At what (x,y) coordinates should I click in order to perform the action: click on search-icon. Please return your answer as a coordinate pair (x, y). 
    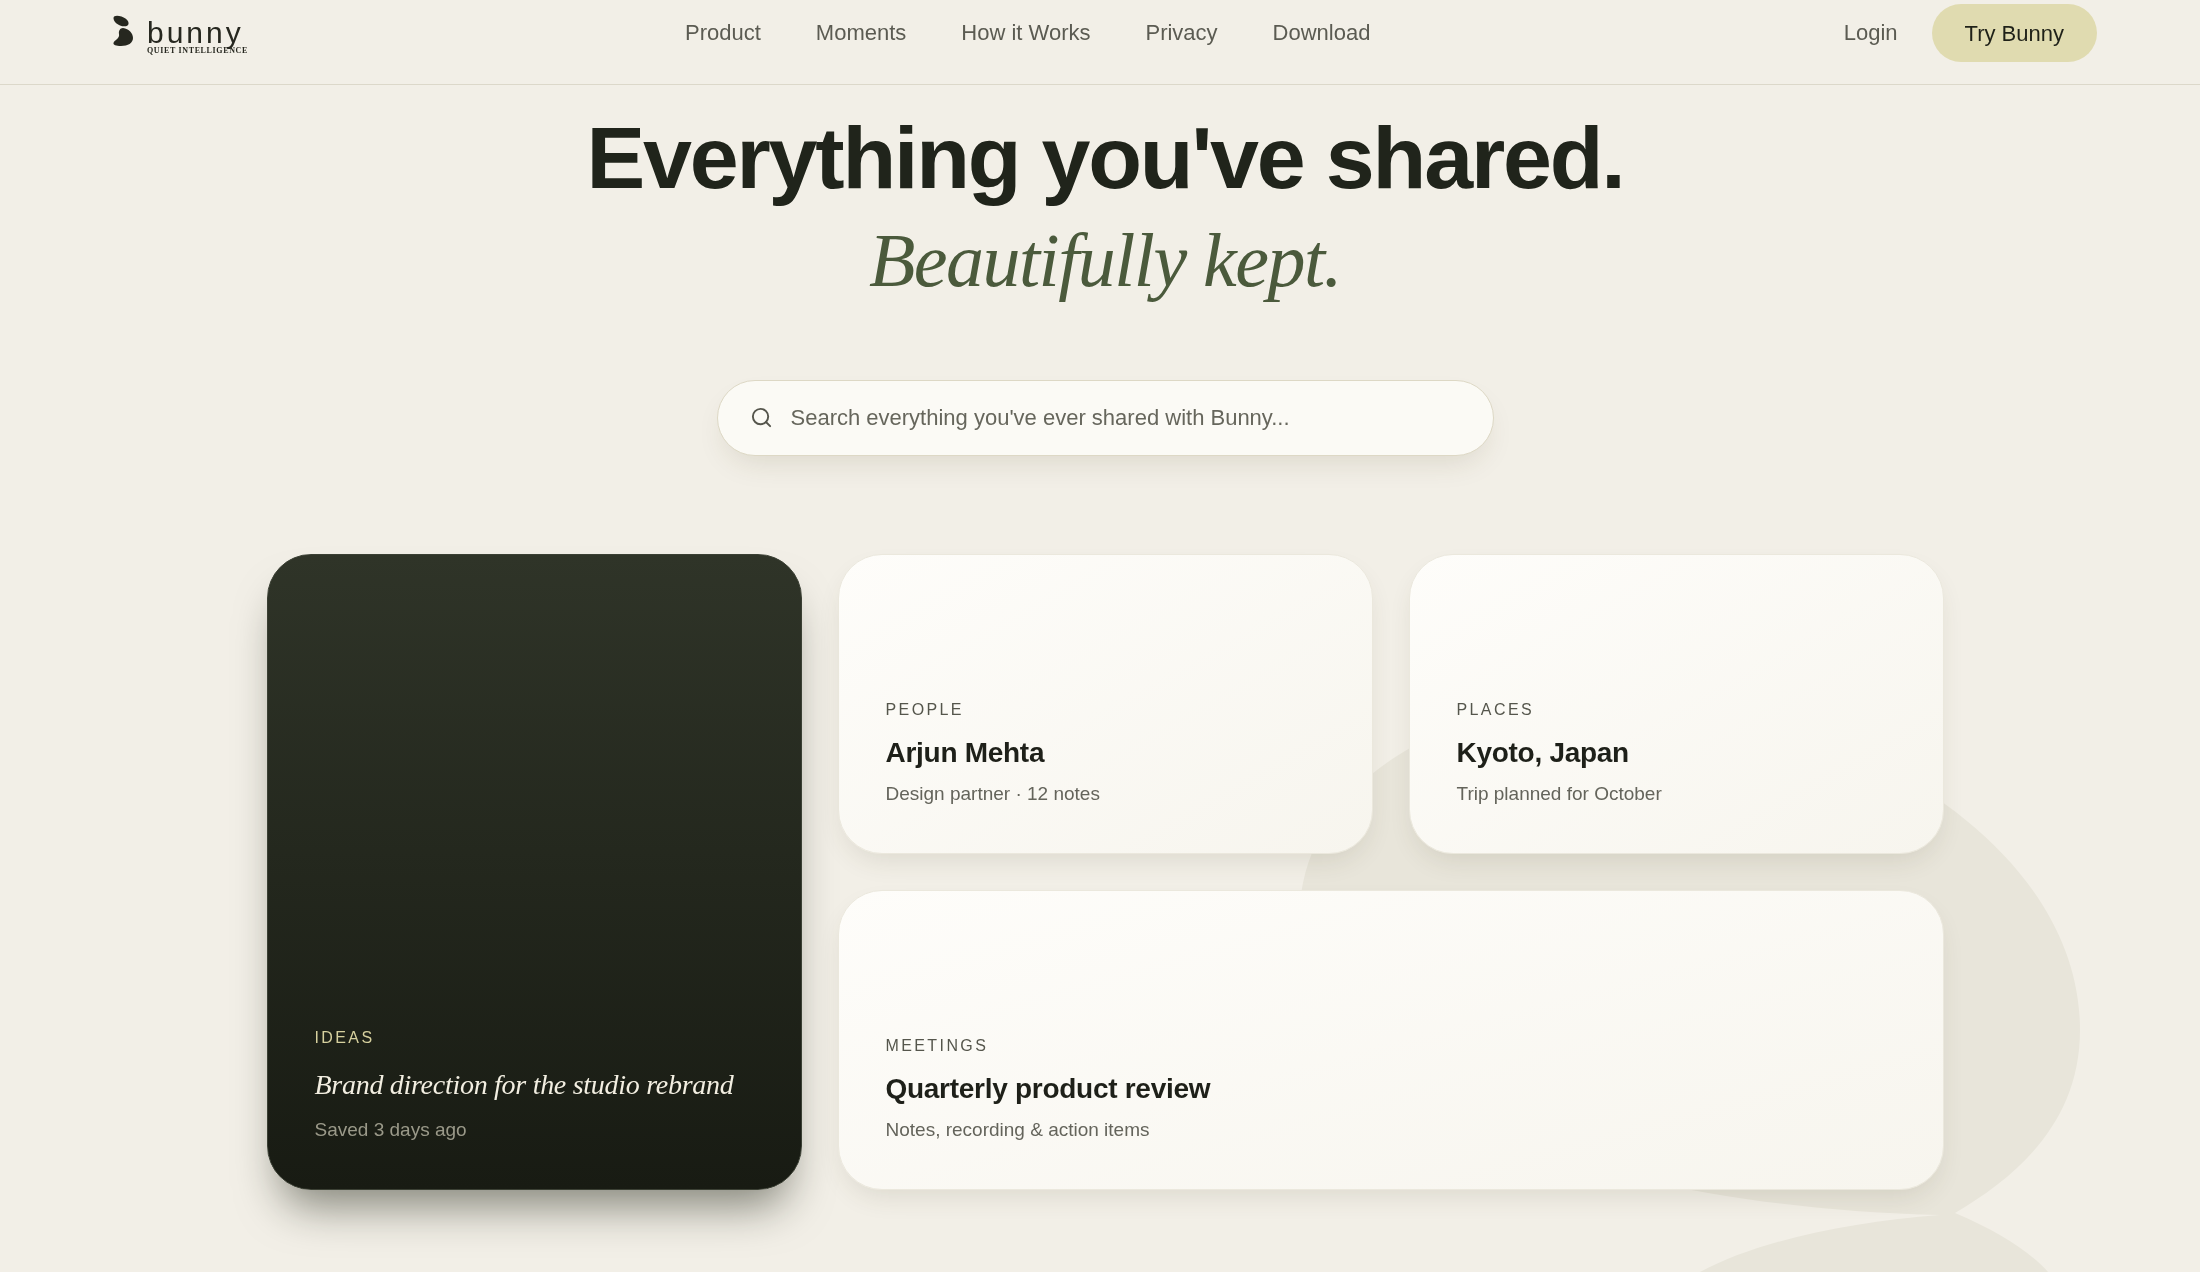
    Looking at the image, I should click on (761, 417).